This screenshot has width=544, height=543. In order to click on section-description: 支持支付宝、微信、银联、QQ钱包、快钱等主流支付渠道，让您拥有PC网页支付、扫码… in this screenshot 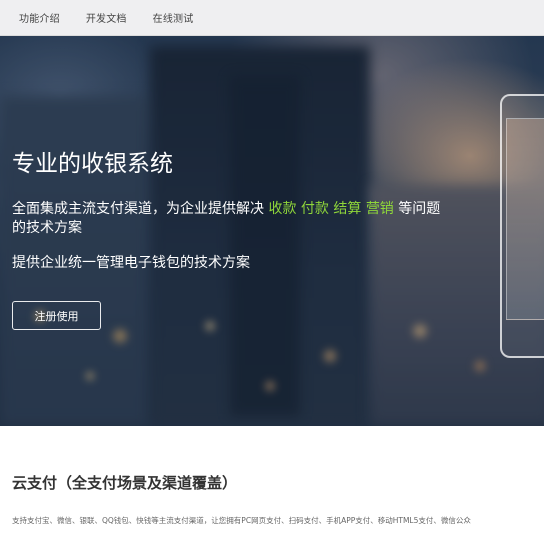, I will do `click(241, 520)`.